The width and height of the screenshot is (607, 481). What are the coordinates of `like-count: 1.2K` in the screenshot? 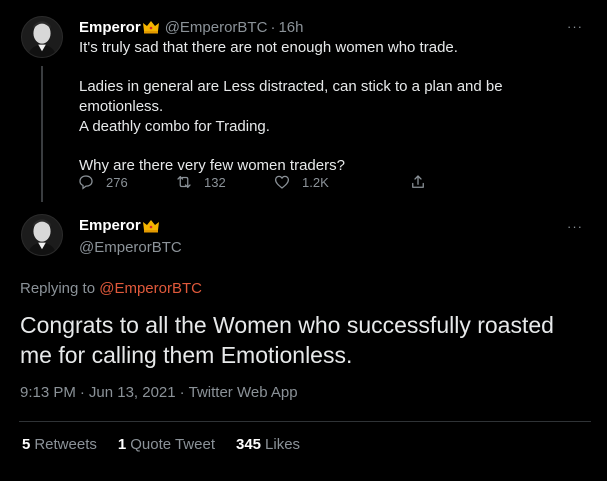 It's located at (315, 182).